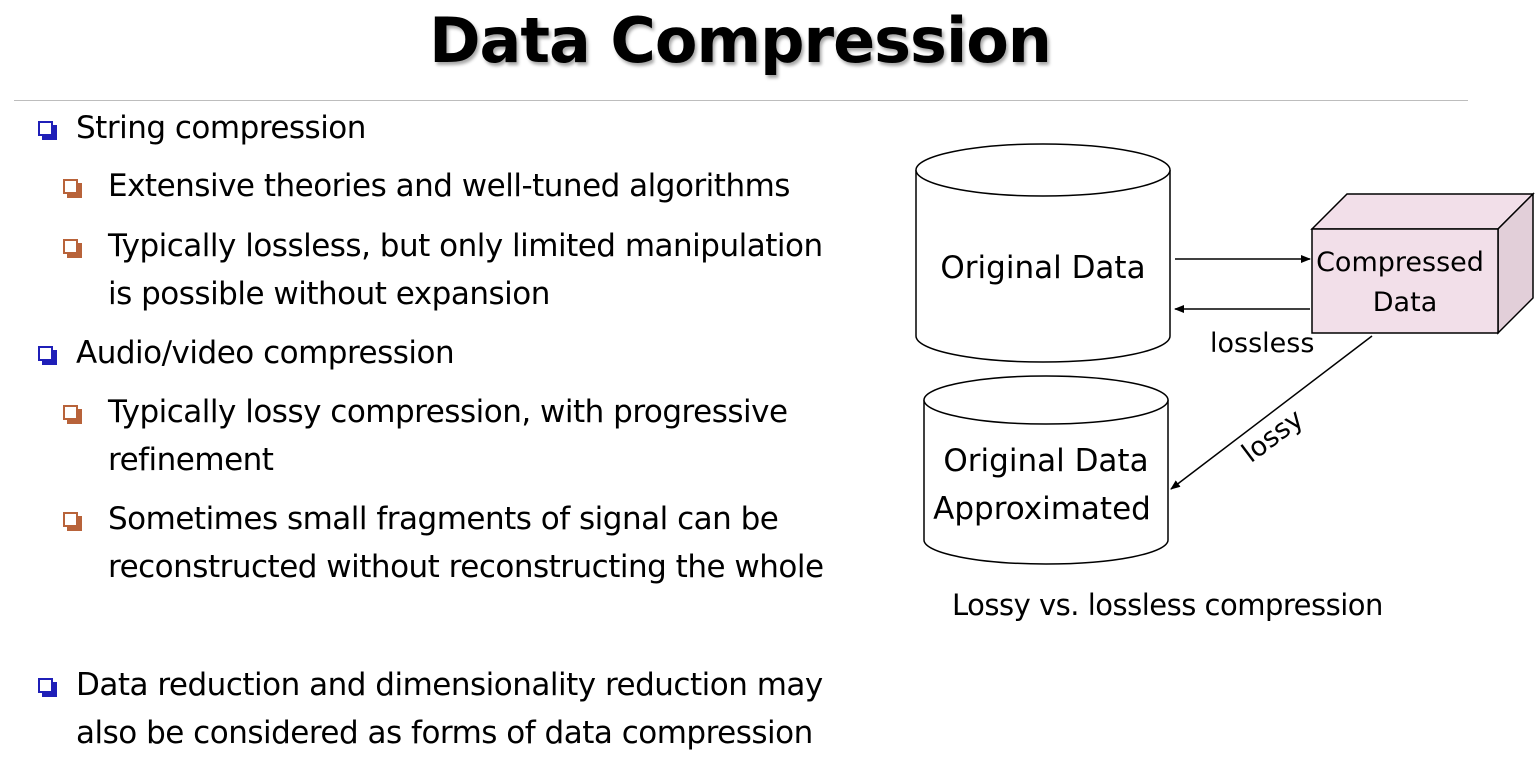 The width and height of the screenshot is (1537, 777). I want to click on approximated-data-cylinder: Original Data Approximated, so click(1046, 470).